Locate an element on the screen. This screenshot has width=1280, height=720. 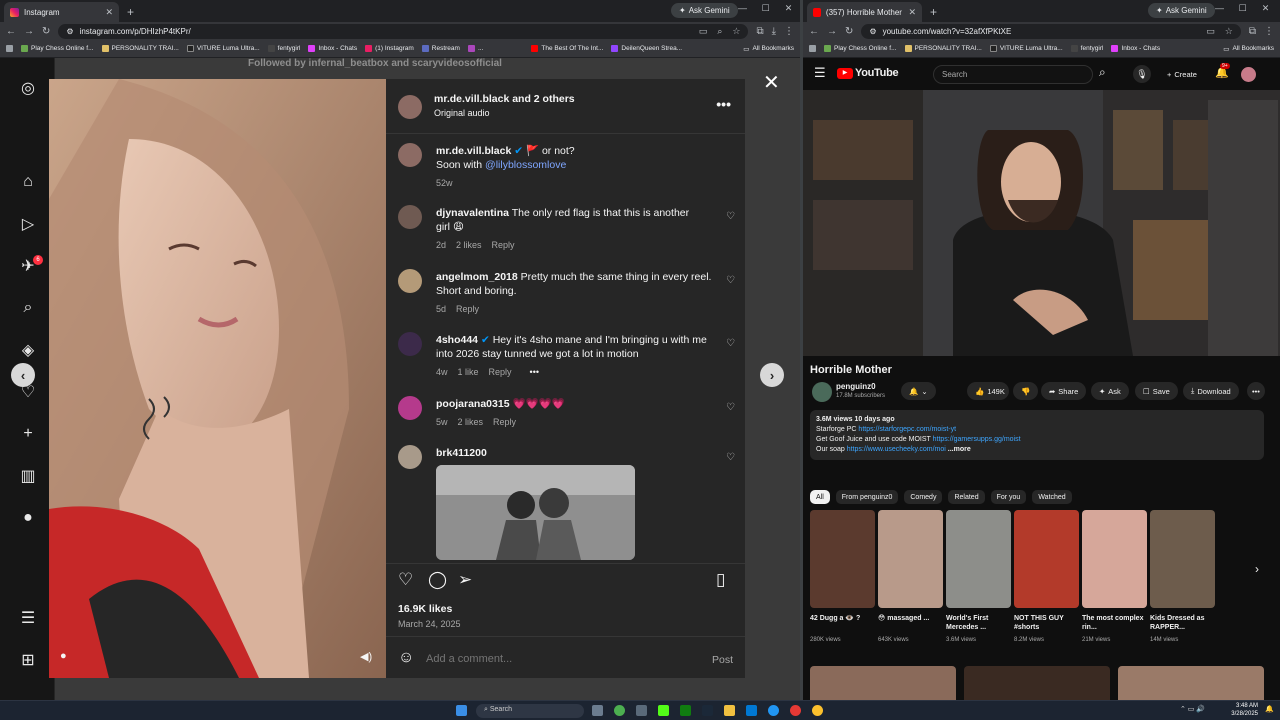
taskbar-clock: 3:48 AM 3/28/2025 is located at coordinates (1244, 710).